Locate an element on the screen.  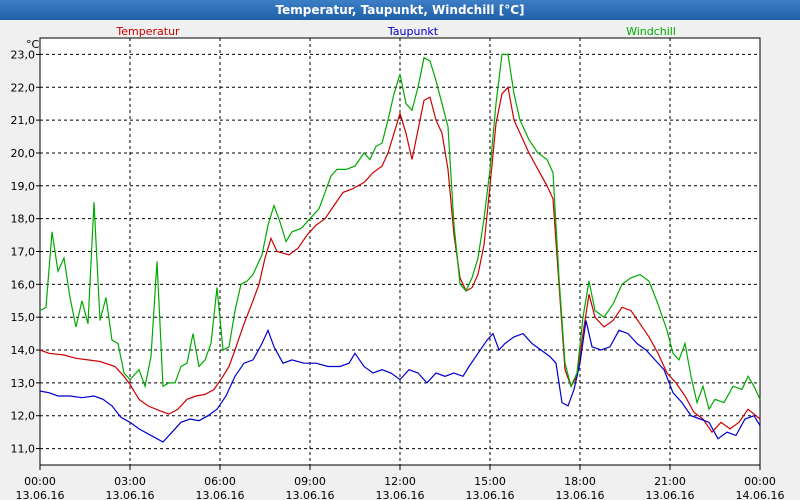
y-tick-label: 13,0 is located at coordinates (23, 383).